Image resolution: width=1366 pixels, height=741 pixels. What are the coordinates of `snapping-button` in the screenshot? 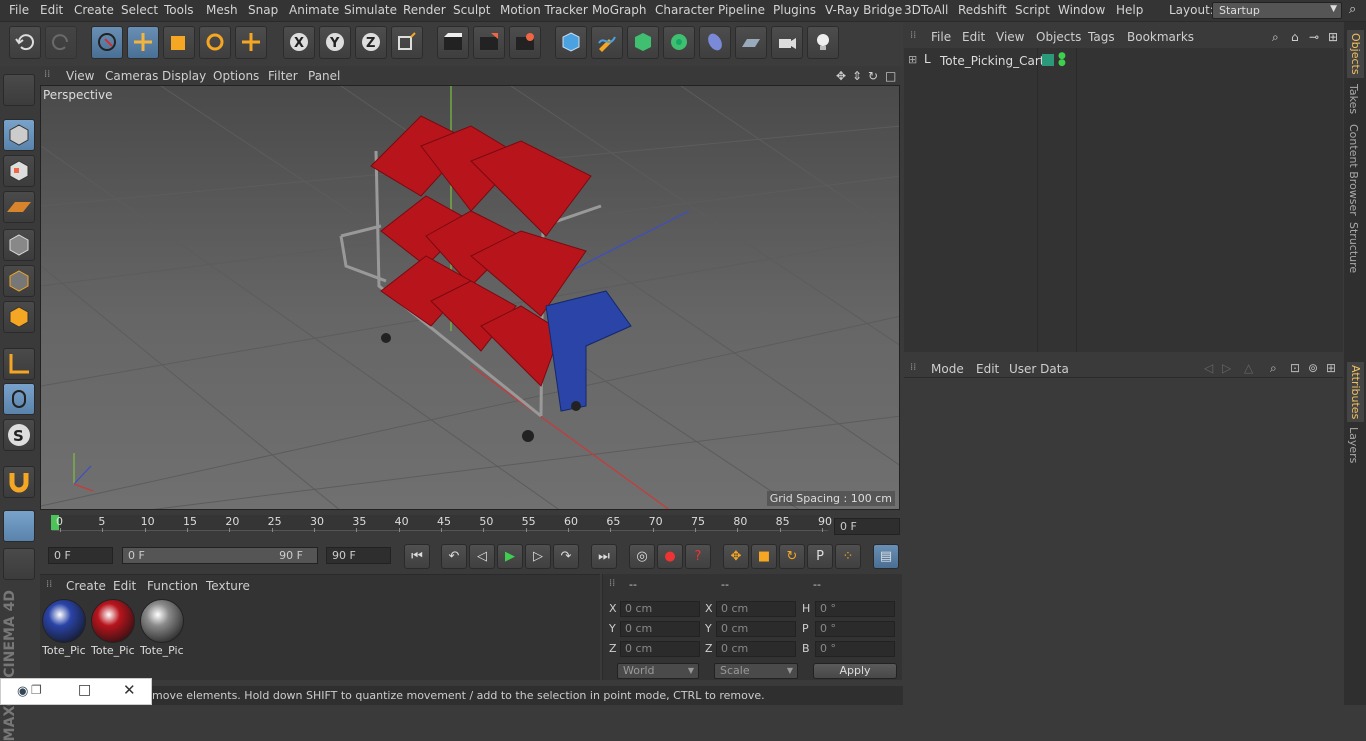 It's located at (19, 482).